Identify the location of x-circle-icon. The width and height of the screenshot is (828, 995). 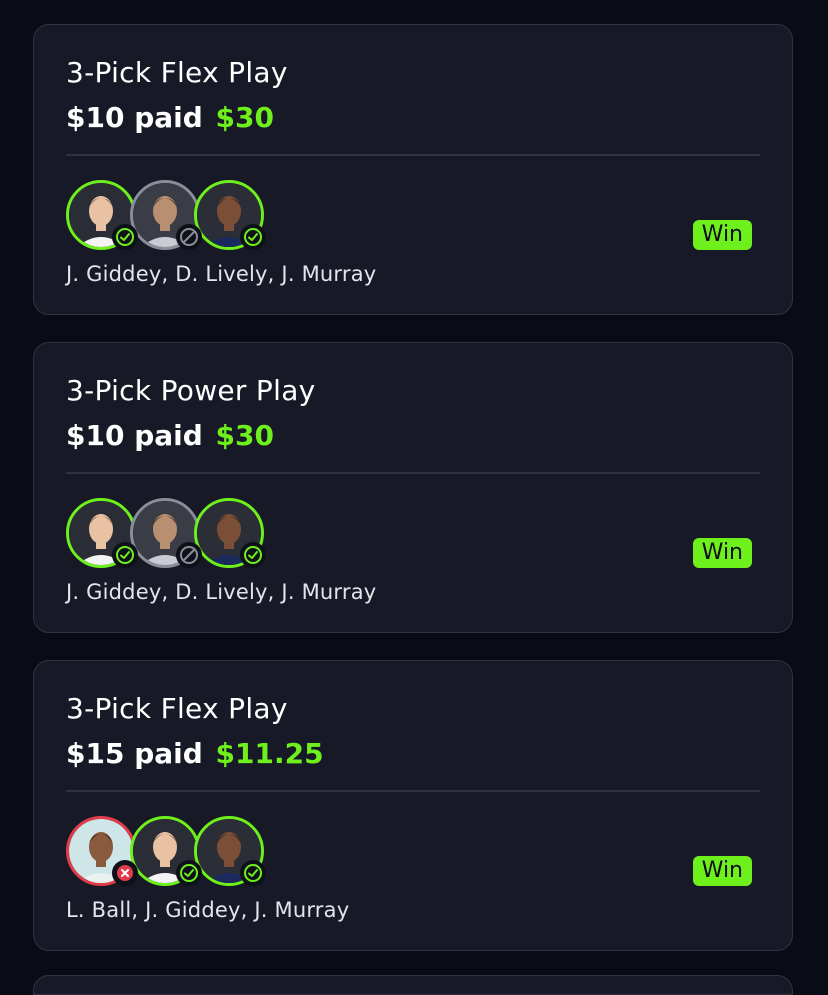
(125, 873).